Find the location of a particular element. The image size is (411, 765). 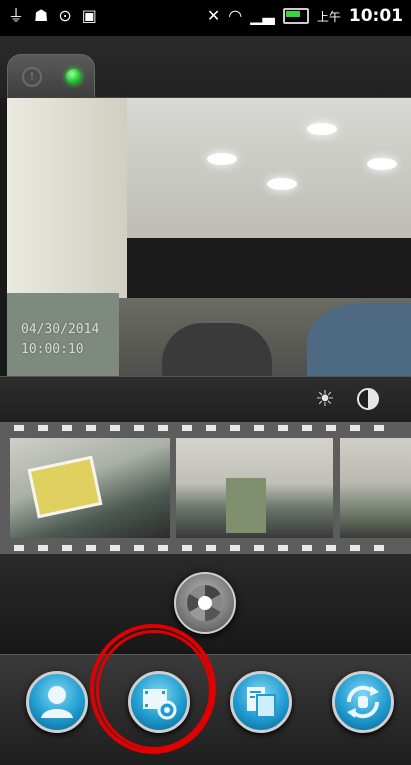

sync-icon: ⊙ is located at coordinates (65, 15).